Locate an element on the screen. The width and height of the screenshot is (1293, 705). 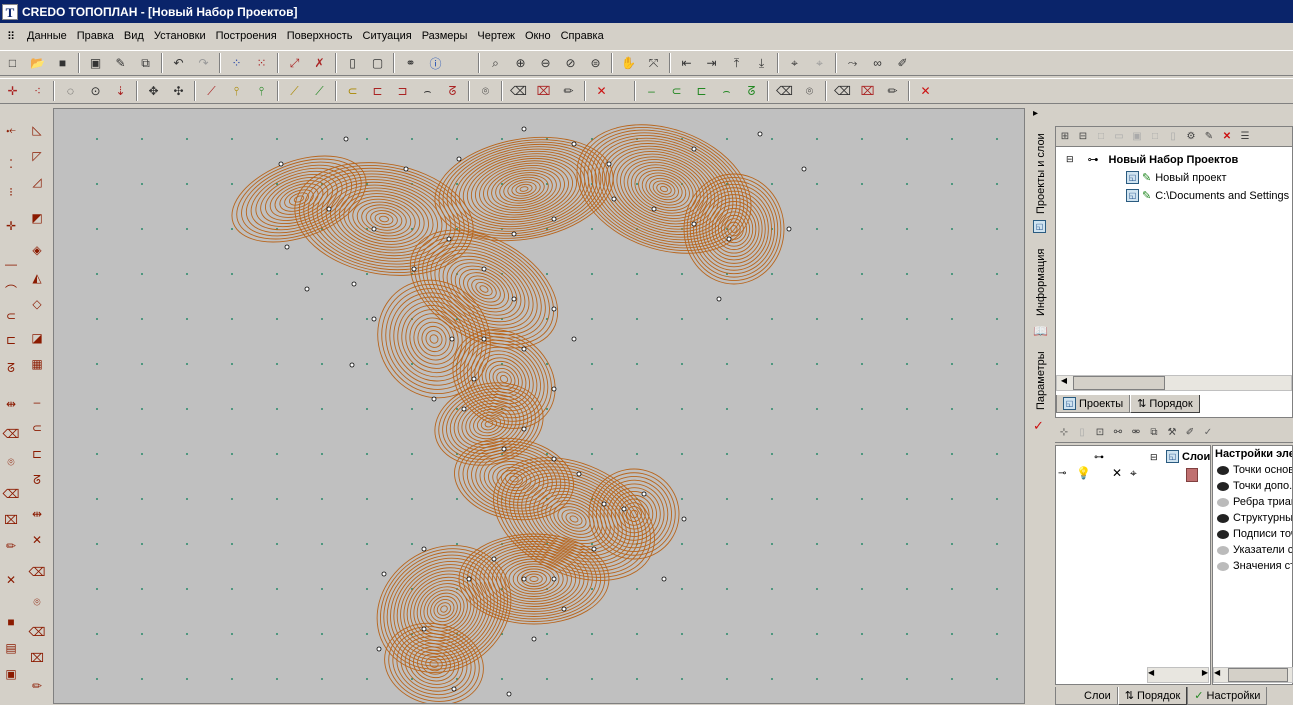
node-icon: ⌾ is located at coordinates (485, 91).